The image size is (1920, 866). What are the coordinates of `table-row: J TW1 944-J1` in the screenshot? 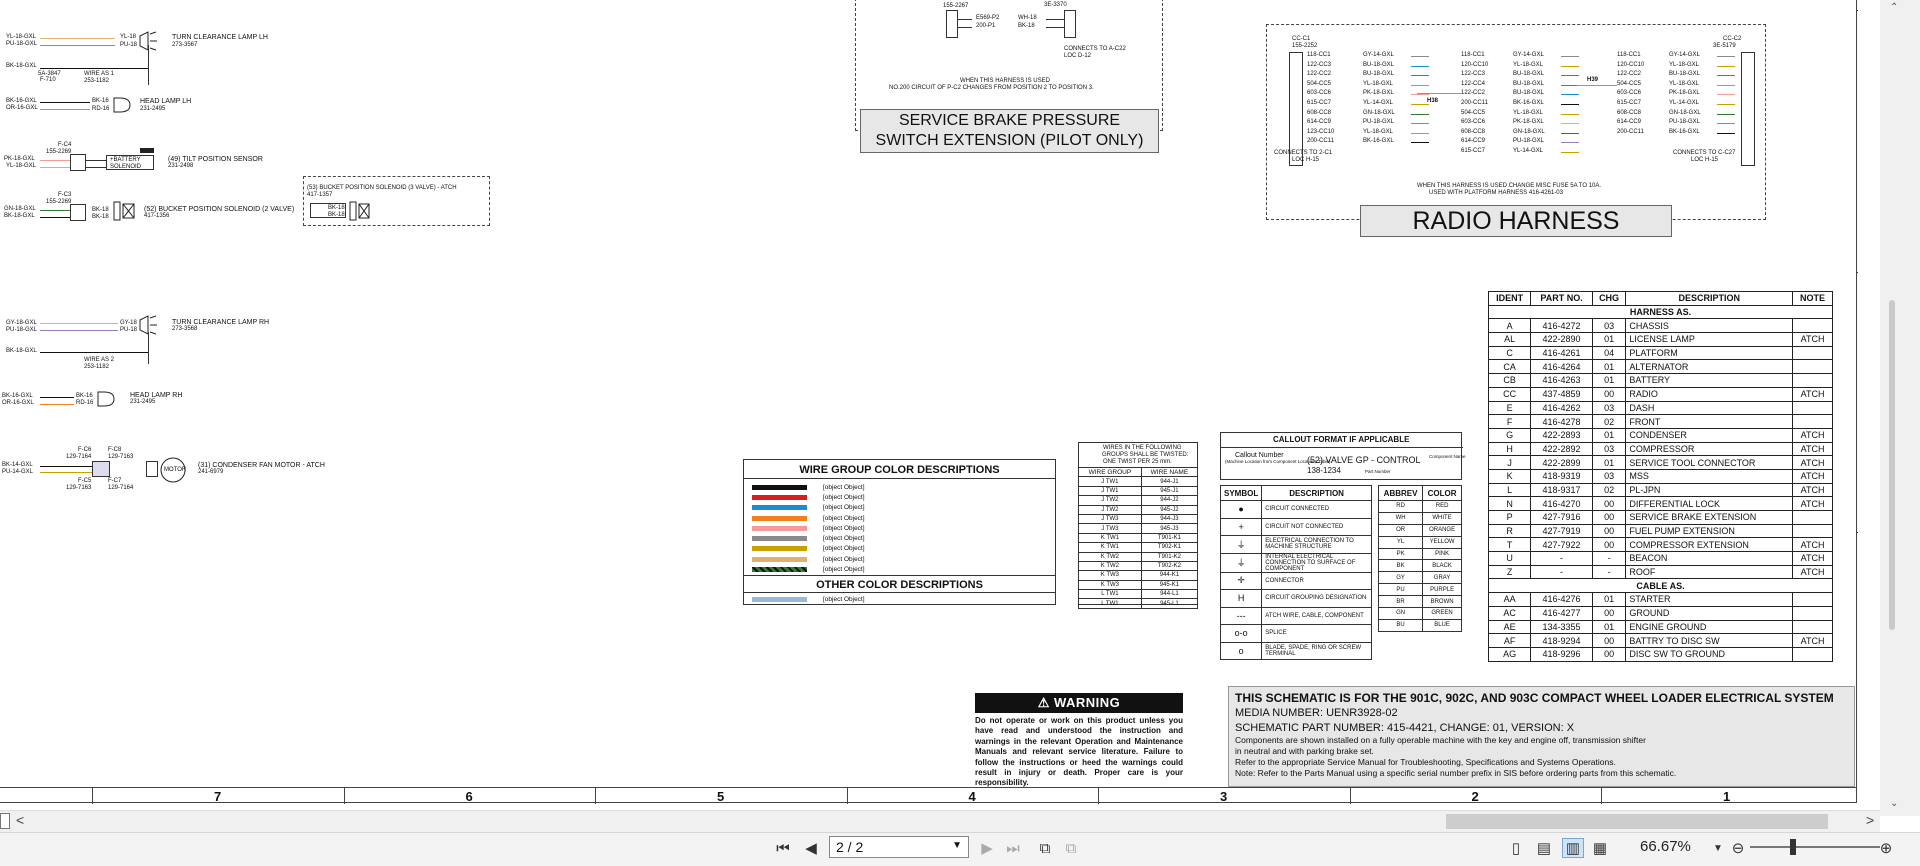 It's located at (1138, 481).